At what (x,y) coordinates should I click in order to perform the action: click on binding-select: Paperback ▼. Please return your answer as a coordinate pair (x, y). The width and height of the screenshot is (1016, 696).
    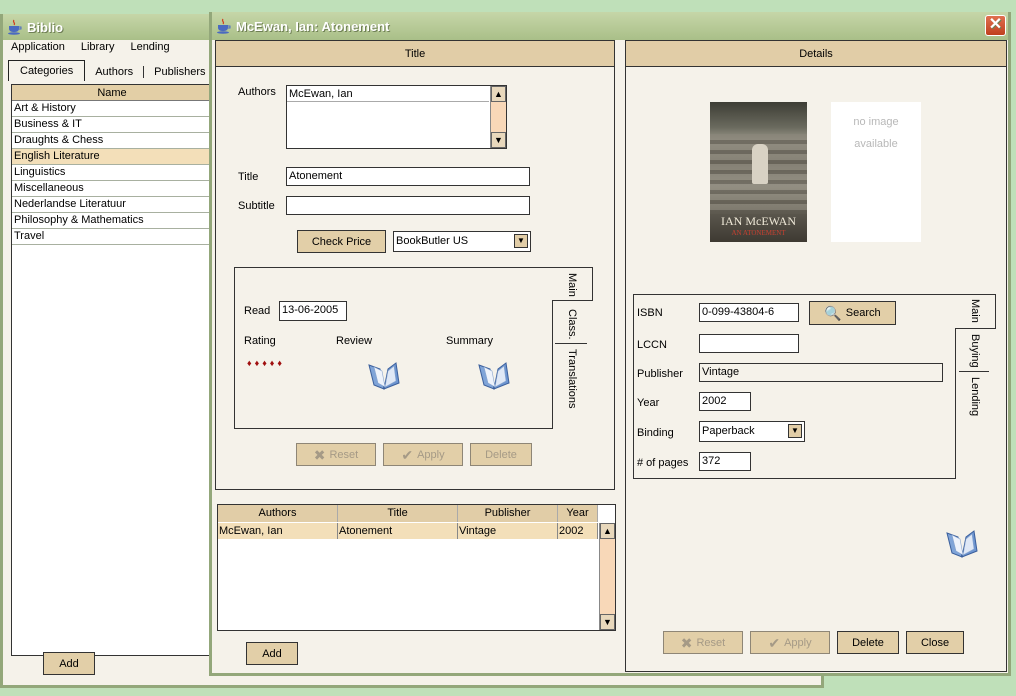
    Looking at the image, I should click on (752, 431).